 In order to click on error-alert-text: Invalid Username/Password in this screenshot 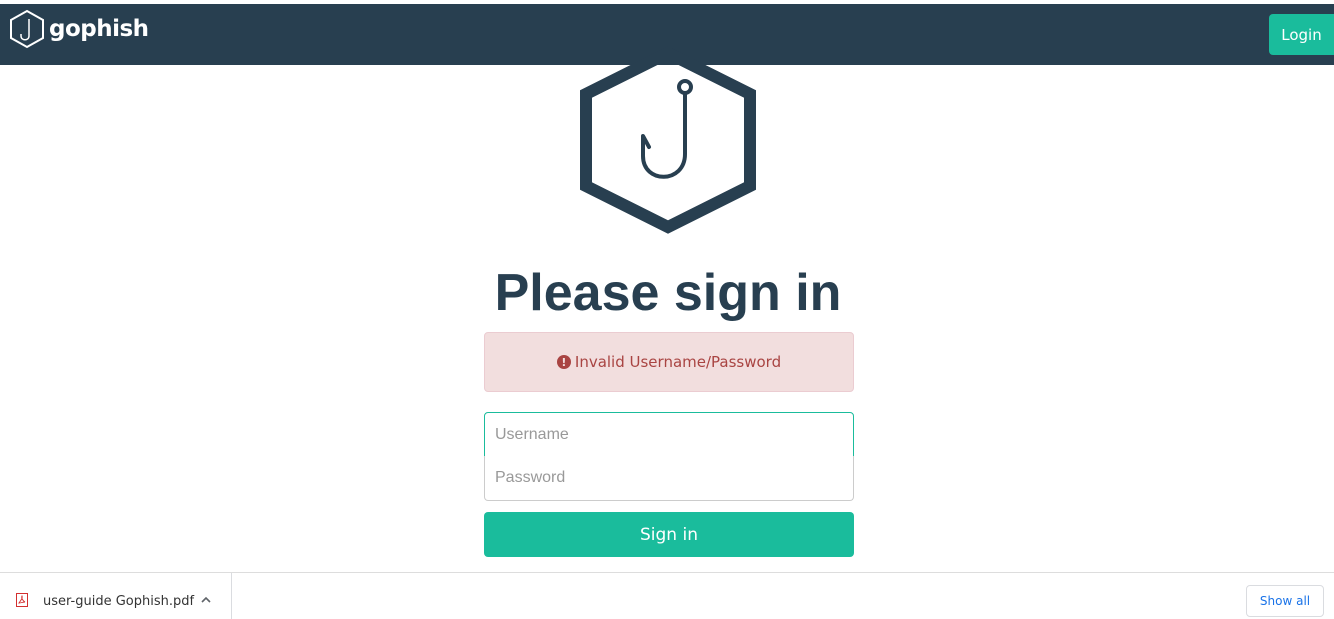, I will do `click(678, 362)`.